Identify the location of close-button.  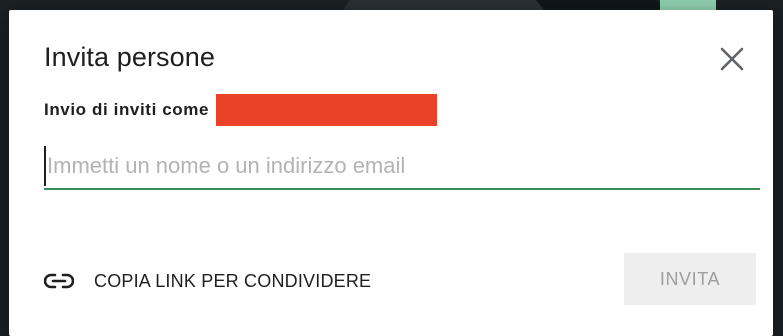
(732, 59).